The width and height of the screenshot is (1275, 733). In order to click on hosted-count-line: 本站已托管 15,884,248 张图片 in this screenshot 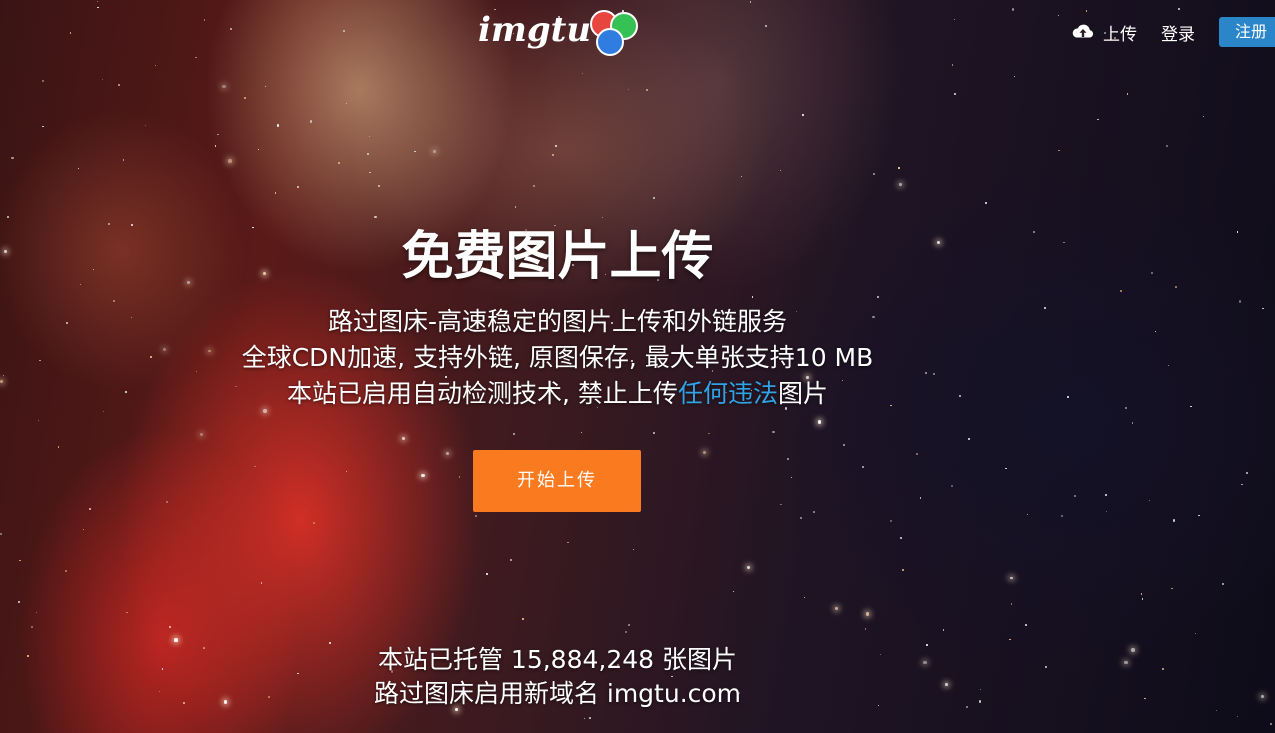, I will do `click(557, 660)`.